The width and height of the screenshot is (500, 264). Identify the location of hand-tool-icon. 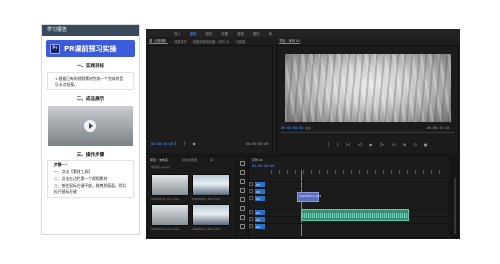
(242, 217).